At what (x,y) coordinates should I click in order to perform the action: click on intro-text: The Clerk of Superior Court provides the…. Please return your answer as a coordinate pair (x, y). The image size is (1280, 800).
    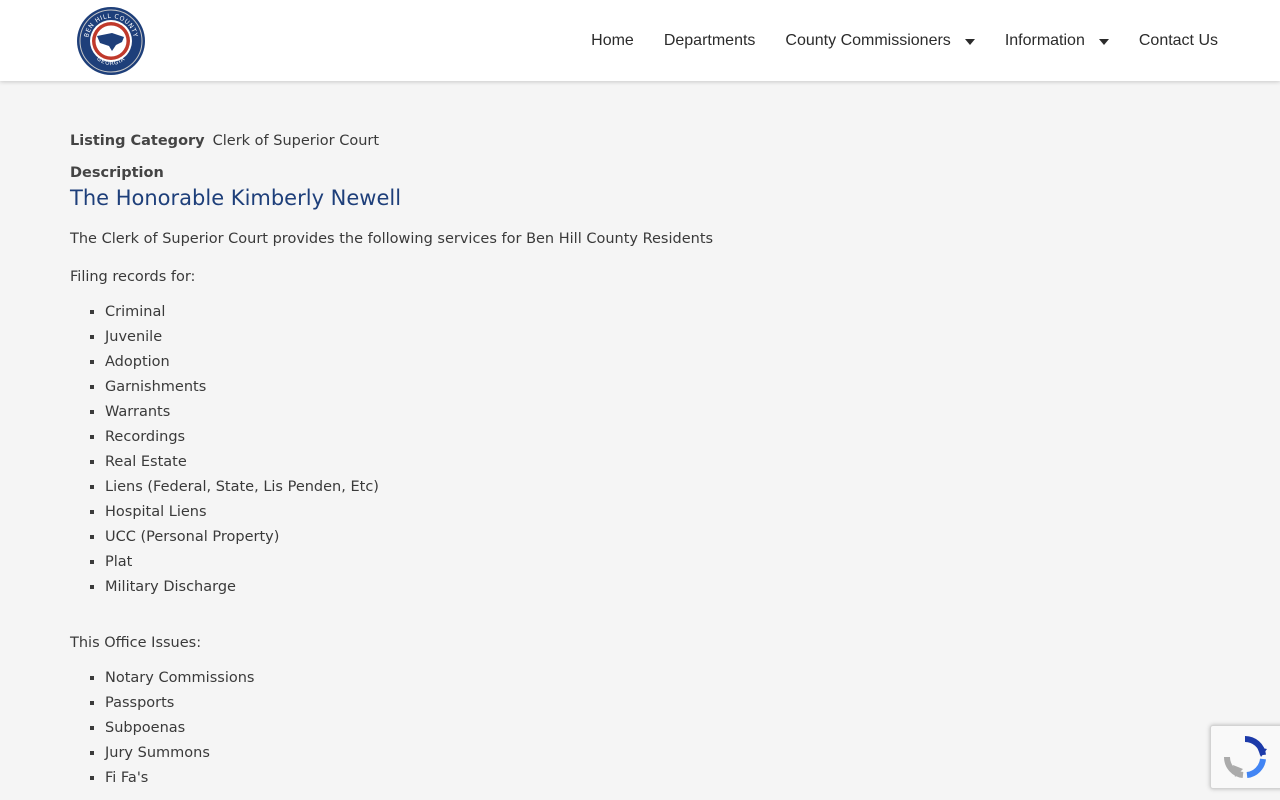
    Looking at the image, I should click on (392, 239).